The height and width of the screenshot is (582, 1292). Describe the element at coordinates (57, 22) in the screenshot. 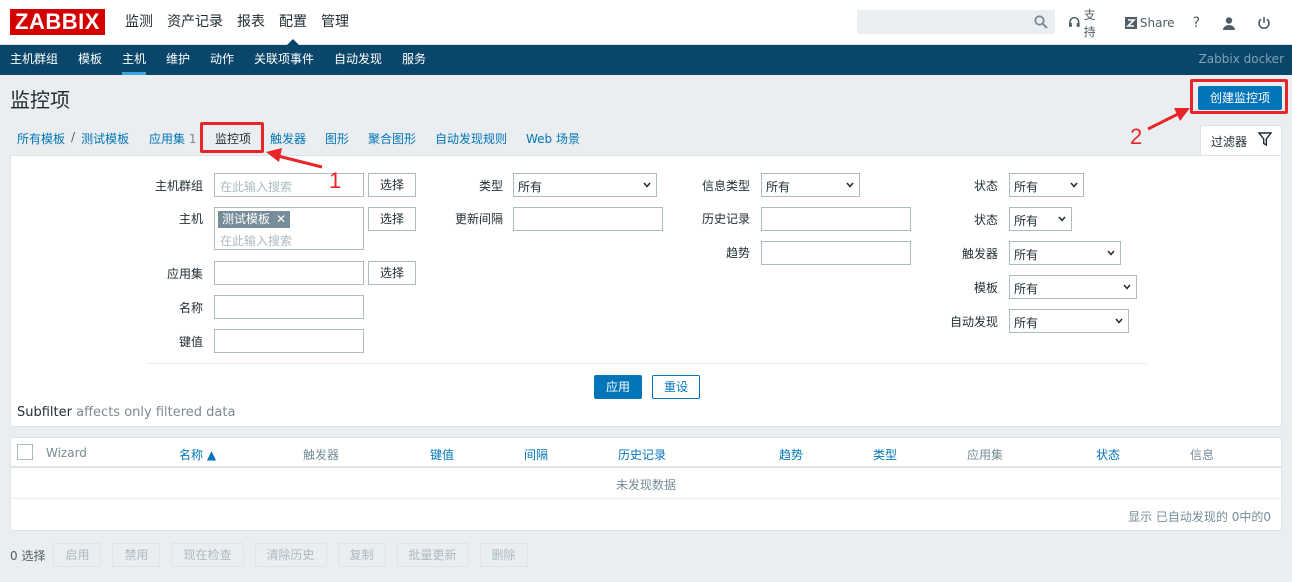

I see `zabbix-logo: ZABBIX` at that location.